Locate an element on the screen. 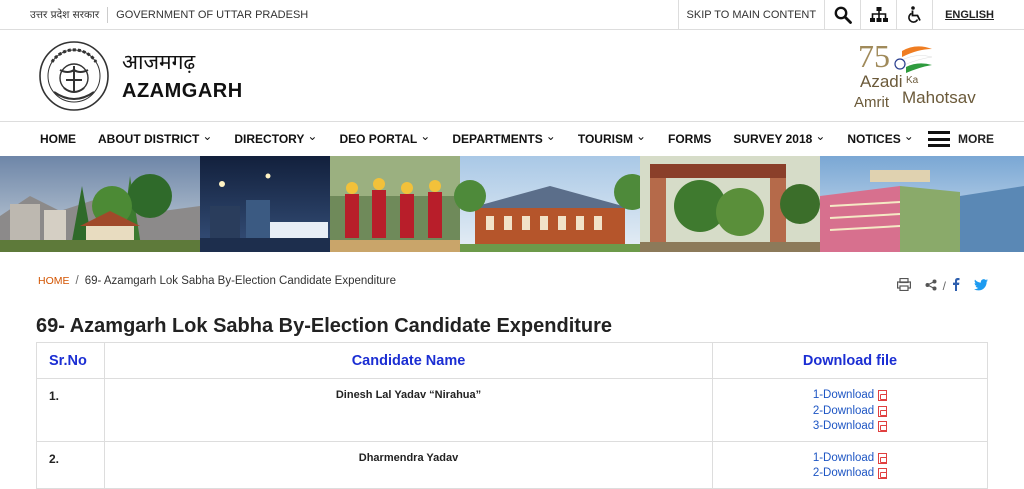 The width and height of the screenshot is (1024, 489). more-label: MORE is located at coordinates (976, 139).